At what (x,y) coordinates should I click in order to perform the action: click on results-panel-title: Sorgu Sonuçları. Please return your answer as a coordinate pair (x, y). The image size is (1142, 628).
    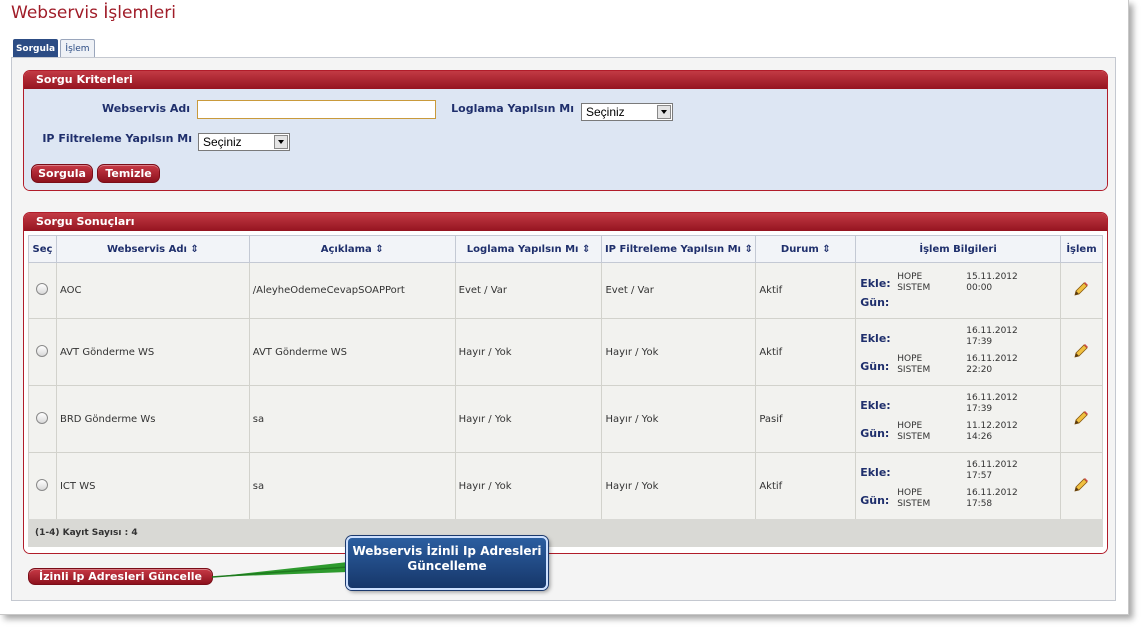
    Looking at the image, I should click on (565, 222).